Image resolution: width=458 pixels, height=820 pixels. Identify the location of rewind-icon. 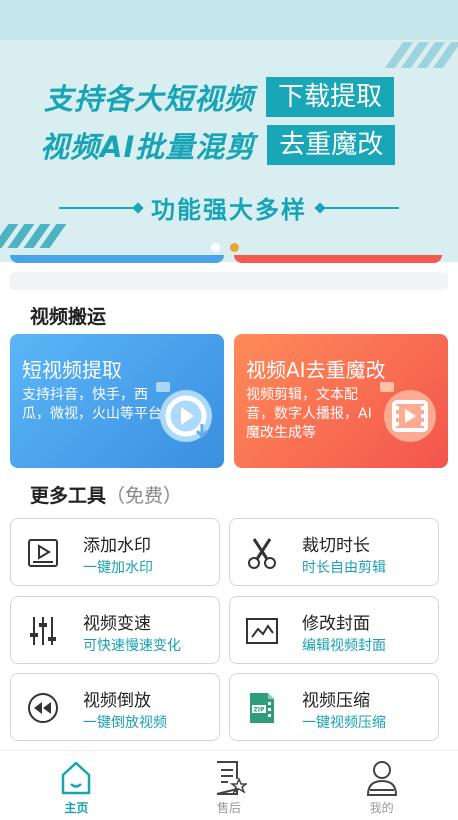
(43, 708).